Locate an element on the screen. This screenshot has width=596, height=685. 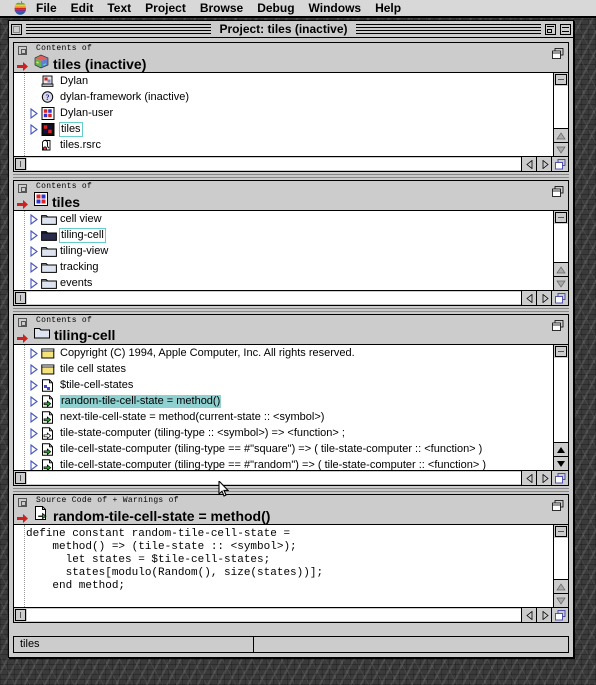
list-item: tracking is located at coordinates (288, 267).